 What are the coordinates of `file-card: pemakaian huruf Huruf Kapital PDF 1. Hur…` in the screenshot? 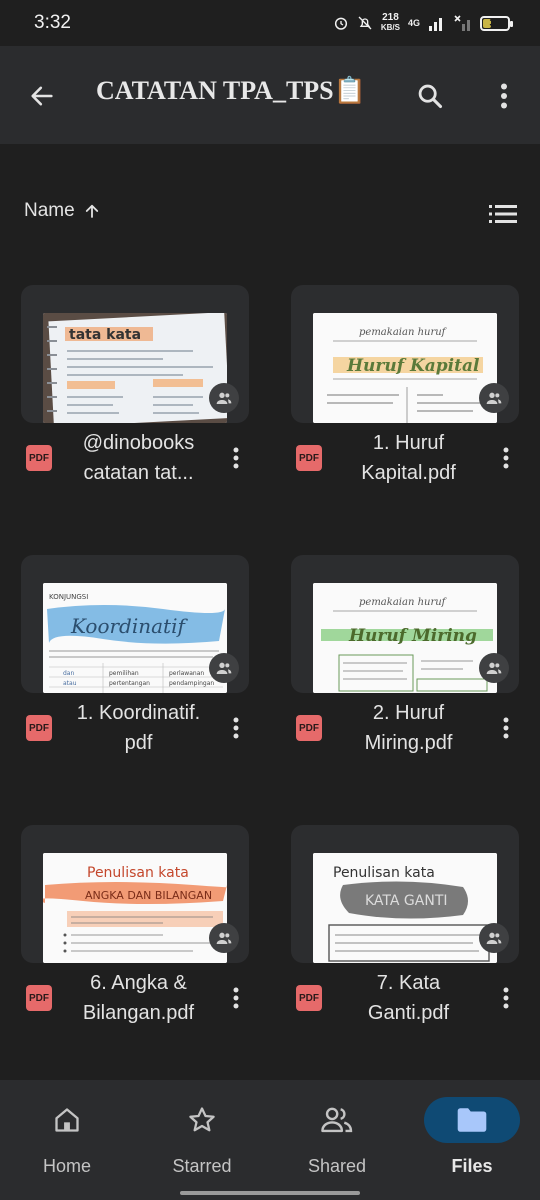 It's located at (405, 400).